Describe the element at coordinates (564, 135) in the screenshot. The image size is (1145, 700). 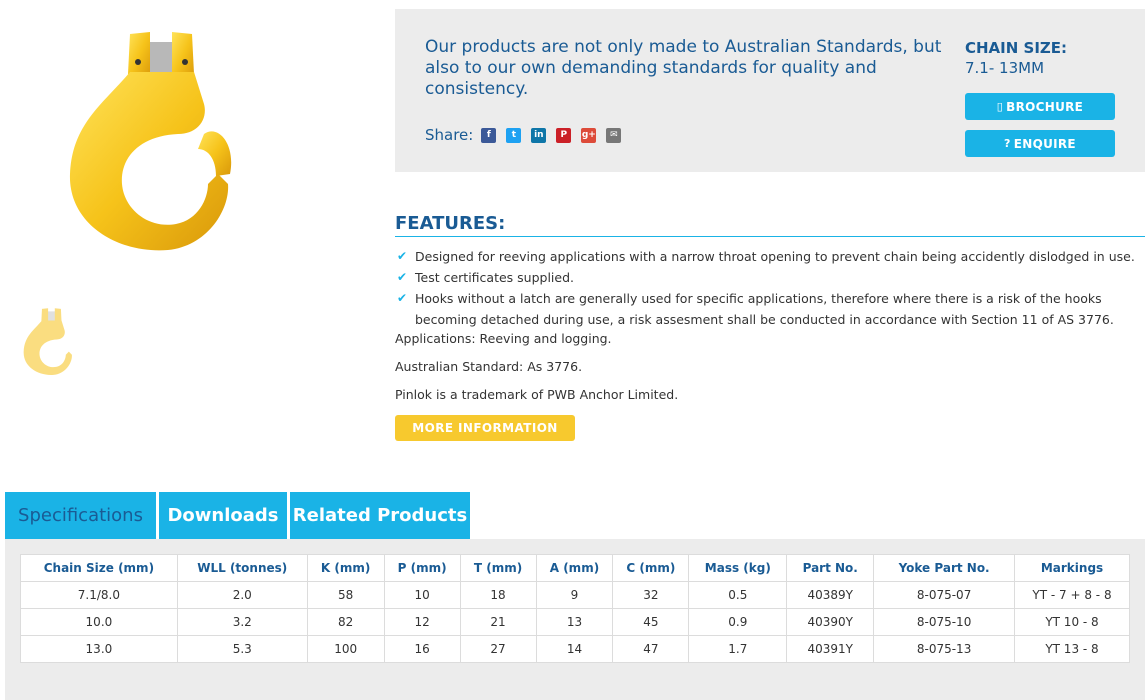
I see `pinterest-icon: P` at that location.